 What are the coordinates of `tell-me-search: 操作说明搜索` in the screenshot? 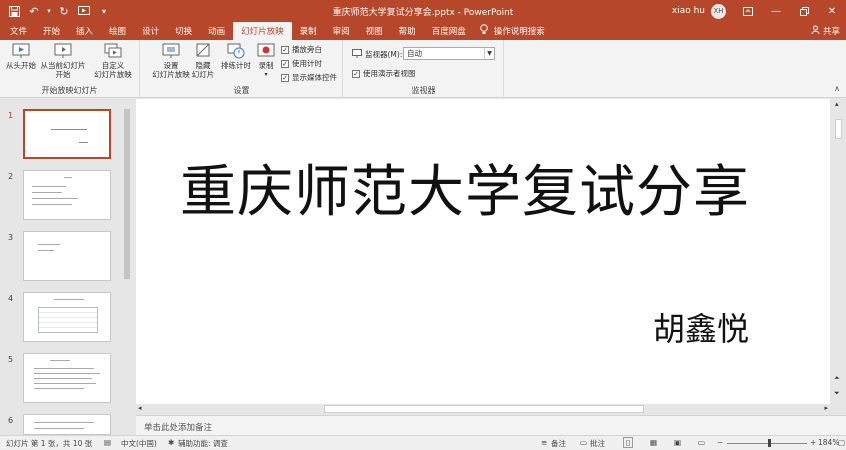 It's located at (512, 31).